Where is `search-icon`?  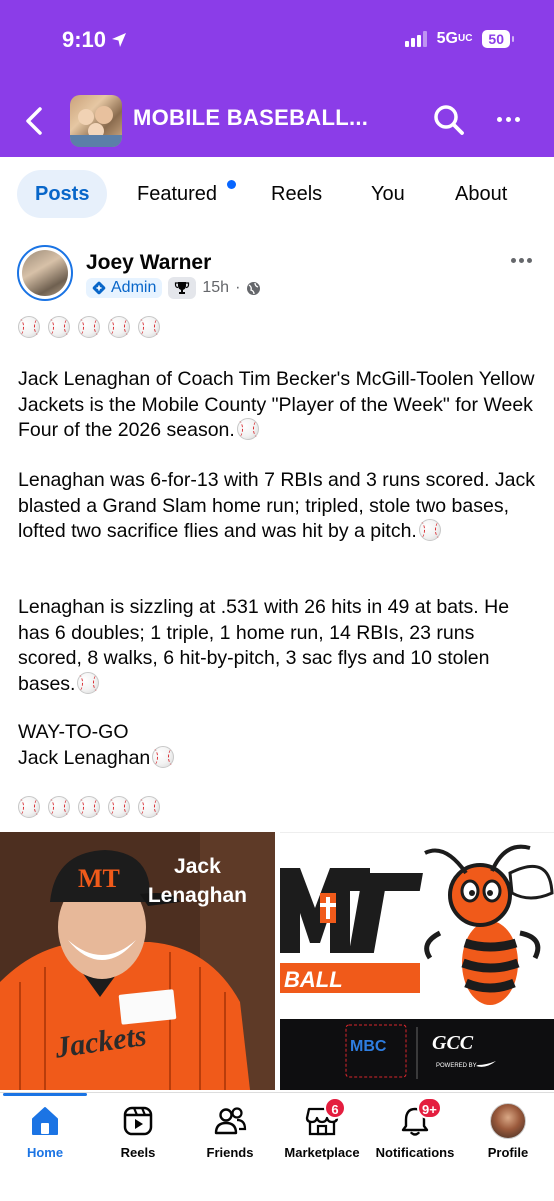
search-icon is located at coordinates (449, 120).